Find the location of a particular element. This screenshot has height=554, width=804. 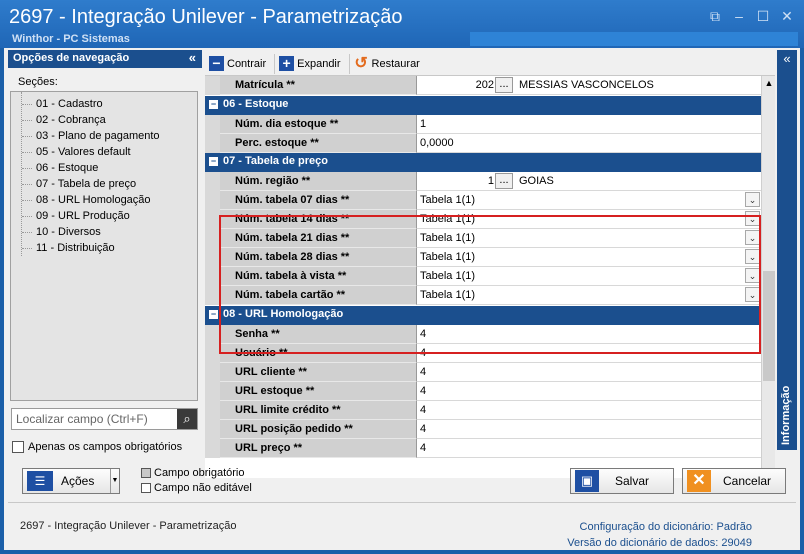

field-perc-estoque: 0,0000 is located at coordinates (588, 143).